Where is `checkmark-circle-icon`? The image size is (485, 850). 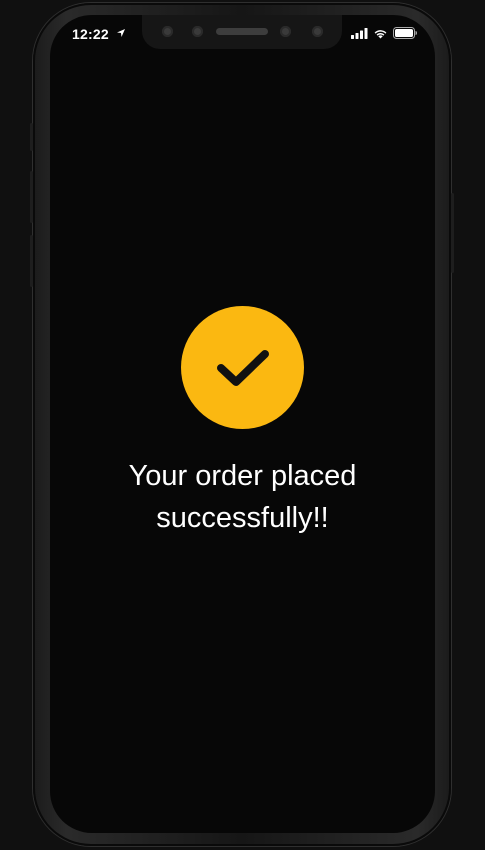 checkmark-circle-icon is located at coordinates (242, 367).